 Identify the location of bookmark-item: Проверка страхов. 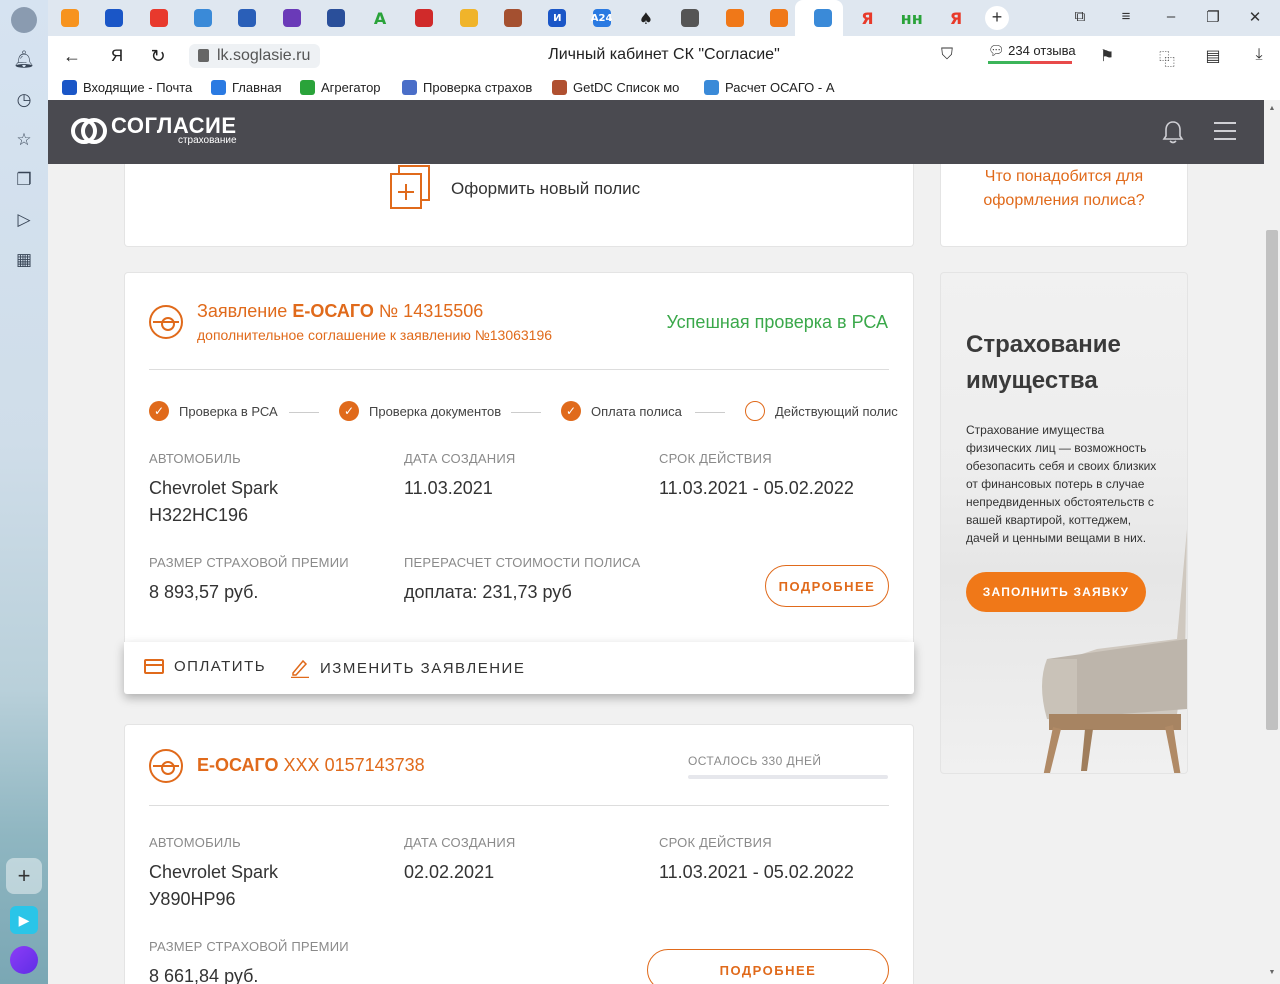
(470, 87).